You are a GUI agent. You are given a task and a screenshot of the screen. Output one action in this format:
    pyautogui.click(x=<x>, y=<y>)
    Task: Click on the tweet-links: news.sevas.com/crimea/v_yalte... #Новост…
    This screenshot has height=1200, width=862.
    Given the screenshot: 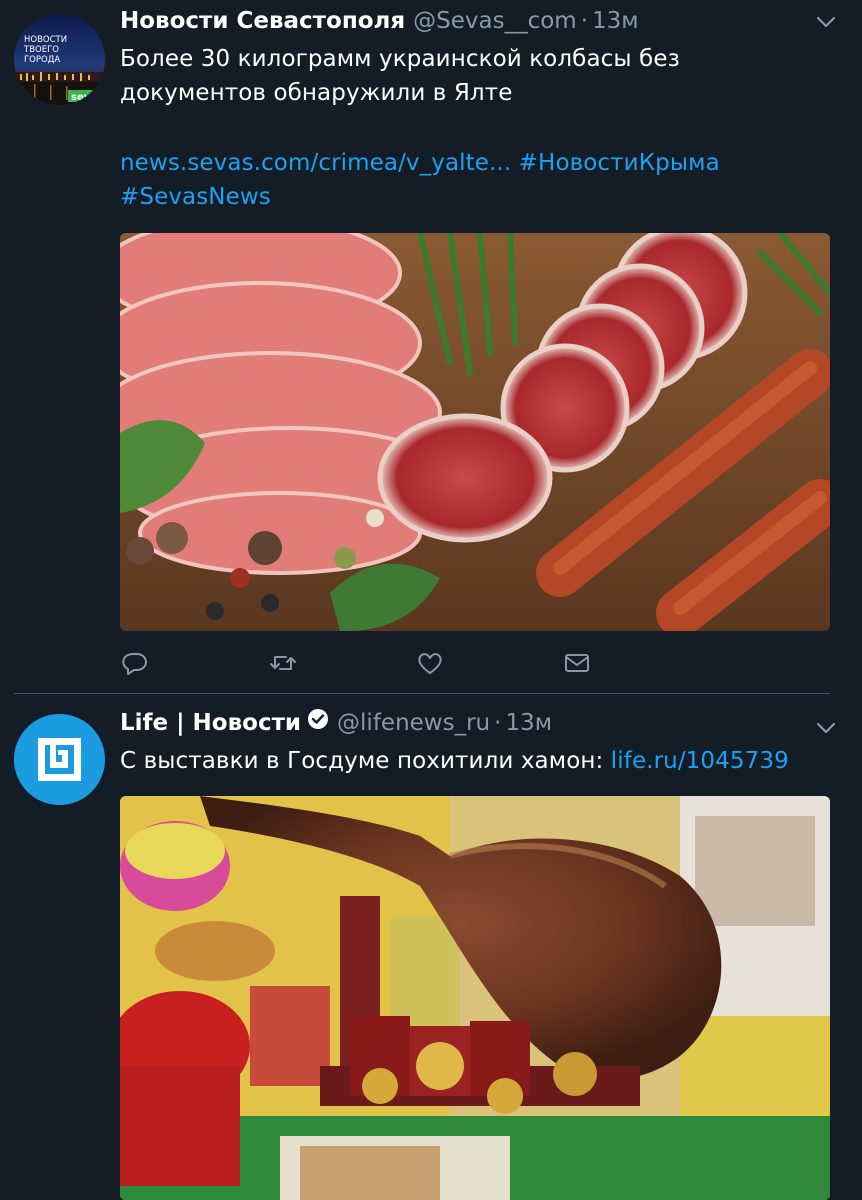 What is the action you would take?
    pyautogui.click(x=420, y=180)
    